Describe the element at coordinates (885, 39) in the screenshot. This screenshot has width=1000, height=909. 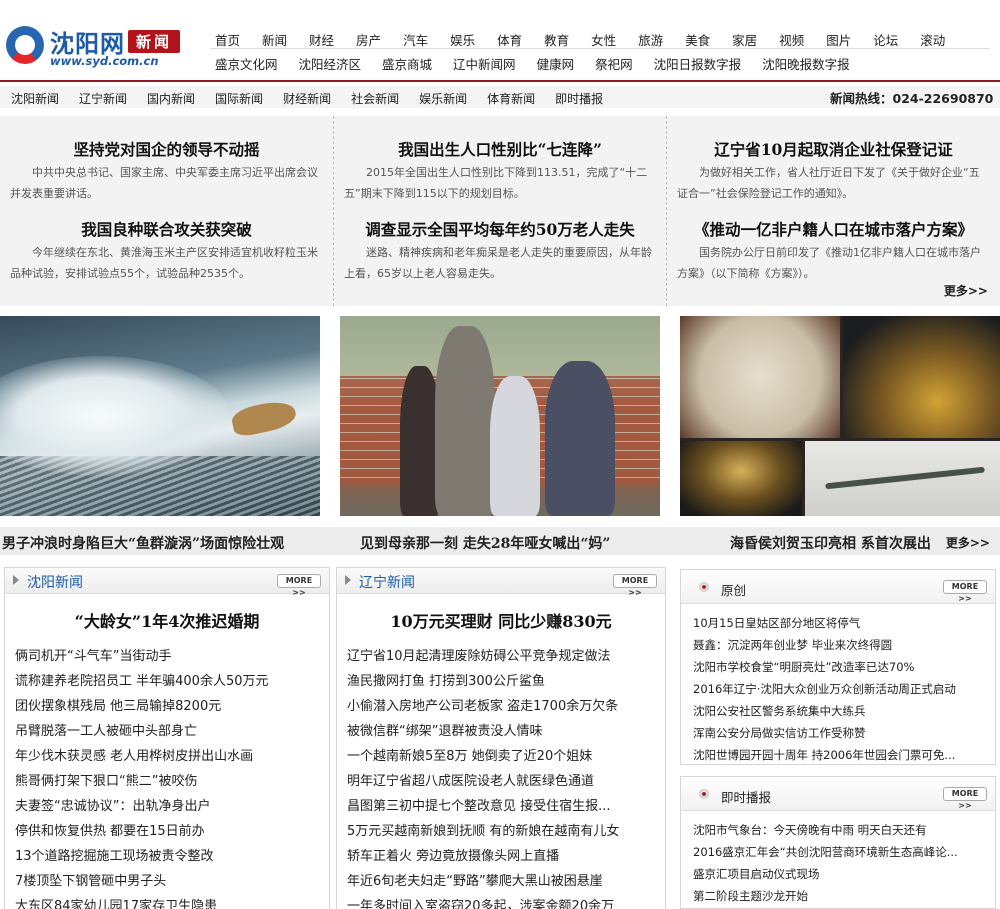
I see `nav-item-forum: 论坛` at that location.